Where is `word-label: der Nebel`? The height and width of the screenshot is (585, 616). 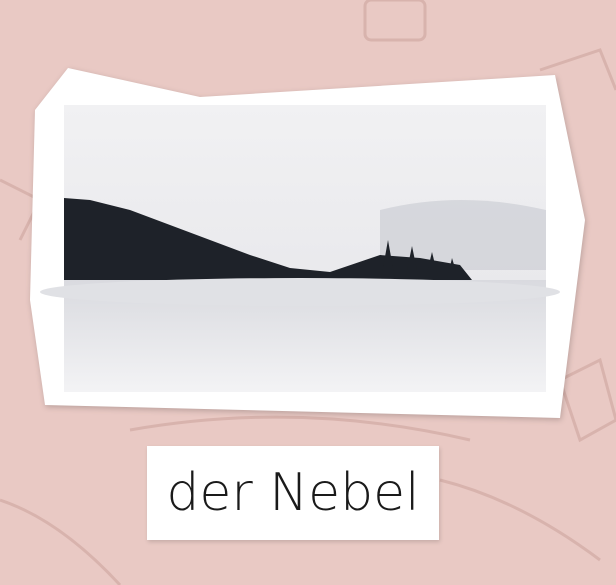
word-label: der Nebel is located at coordinates (293, 493).